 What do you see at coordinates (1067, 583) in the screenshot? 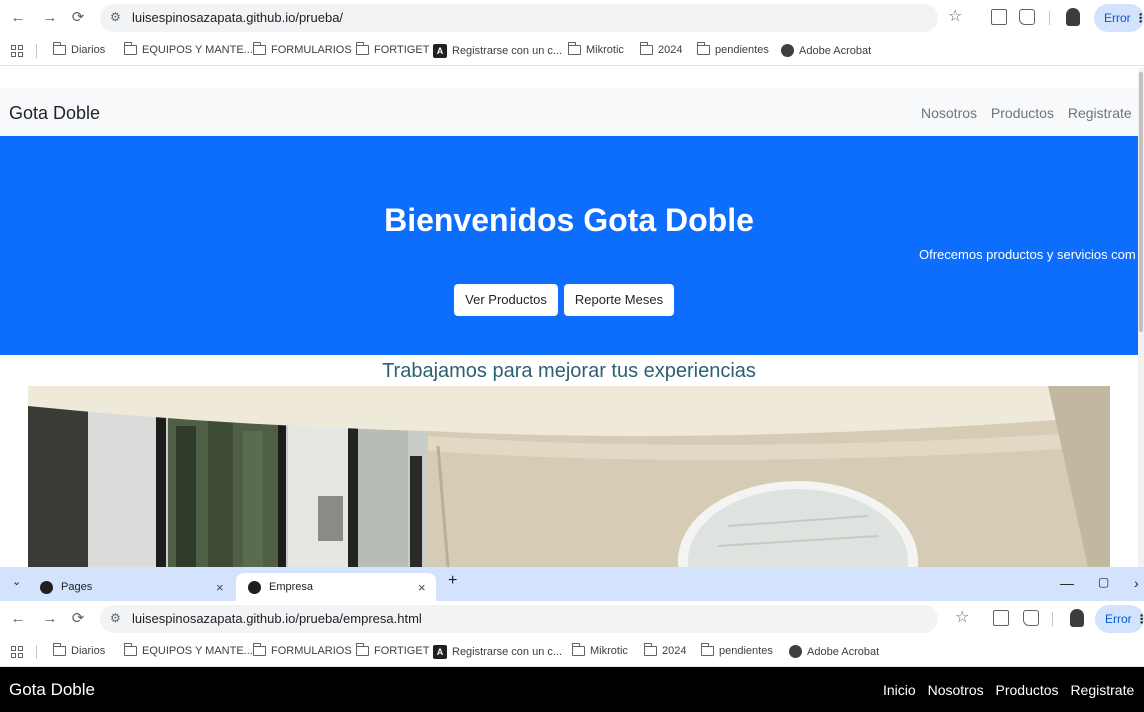
I see `minimize-icon: —` at bounding box center [1067, 583].